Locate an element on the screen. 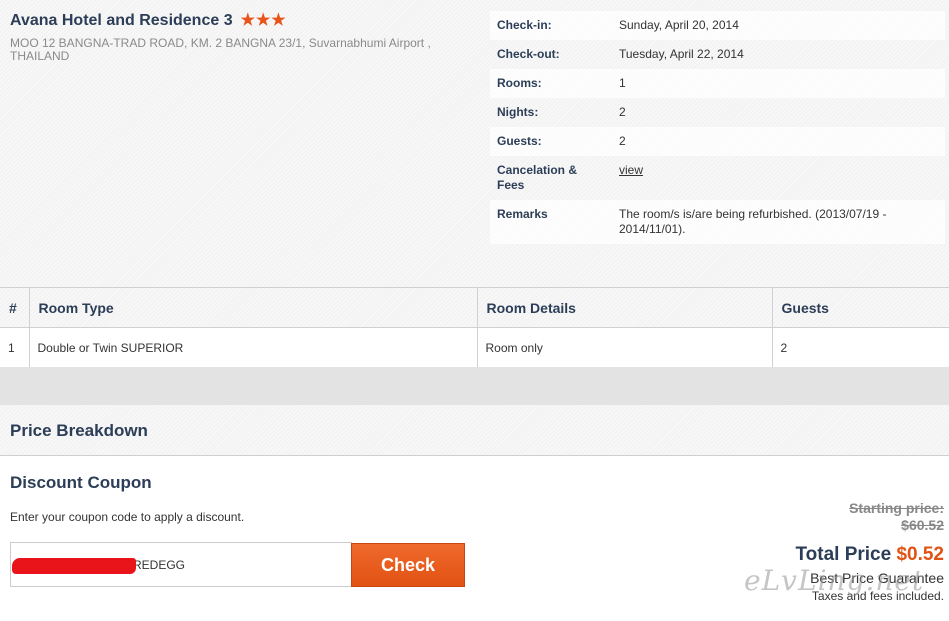 Image resolution: width=949 pixels, height=621 pixels. checkin-label: Check-in: is located at coordinates (551, 25).